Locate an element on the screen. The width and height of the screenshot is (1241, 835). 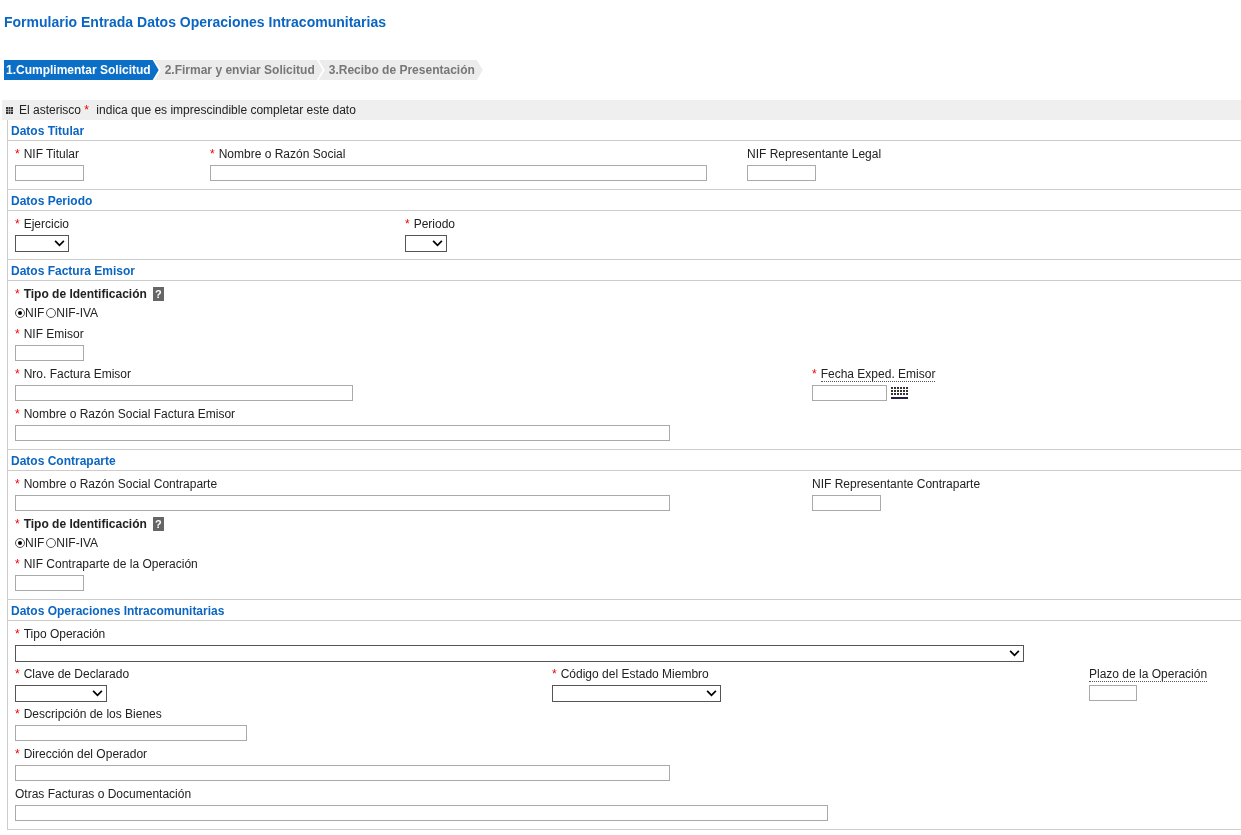
step-tab: 3.Recibo de Presentación is located at coordinates (400, 70).